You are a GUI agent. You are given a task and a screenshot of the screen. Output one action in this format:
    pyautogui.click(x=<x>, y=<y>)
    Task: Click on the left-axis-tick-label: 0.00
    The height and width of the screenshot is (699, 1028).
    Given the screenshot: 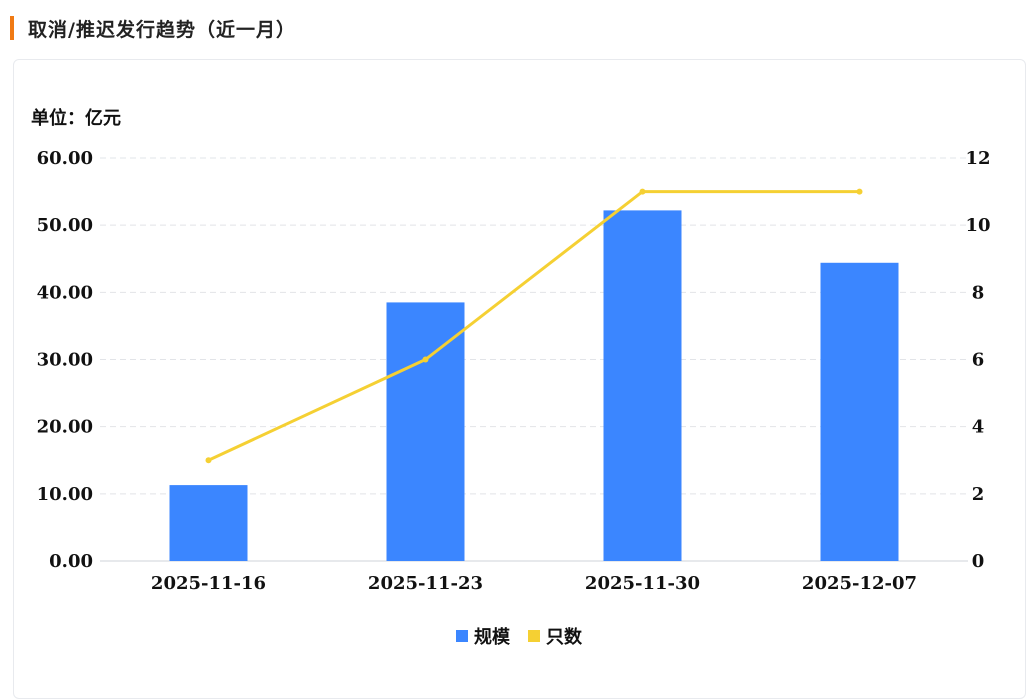 What is the action you would take?
    pyautogui.click(x=71, y=561)
    